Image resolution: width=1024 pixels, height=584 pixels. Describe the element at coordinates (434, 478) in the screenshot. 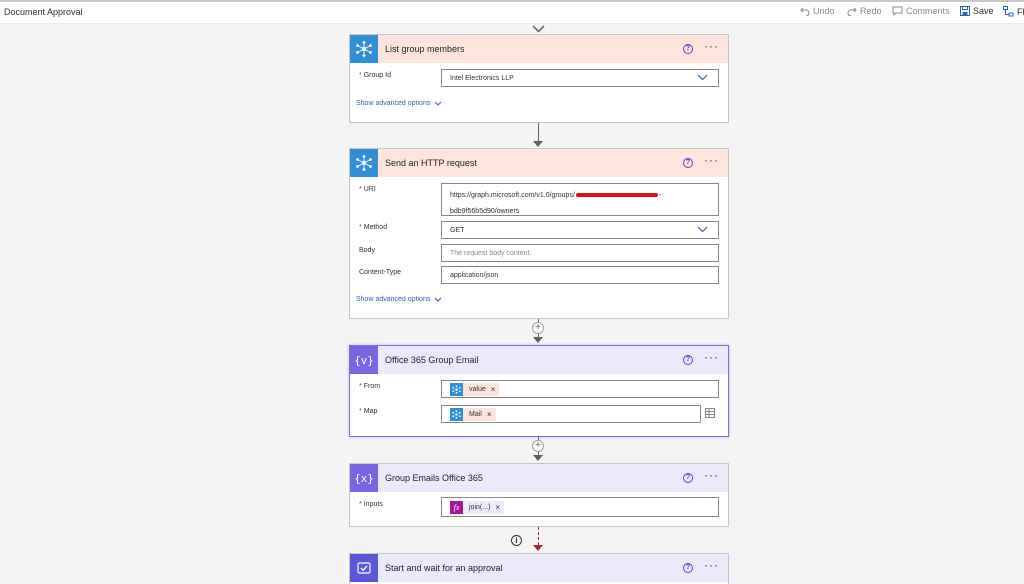

I see `card-title: Group Emails Office 365` at that location.